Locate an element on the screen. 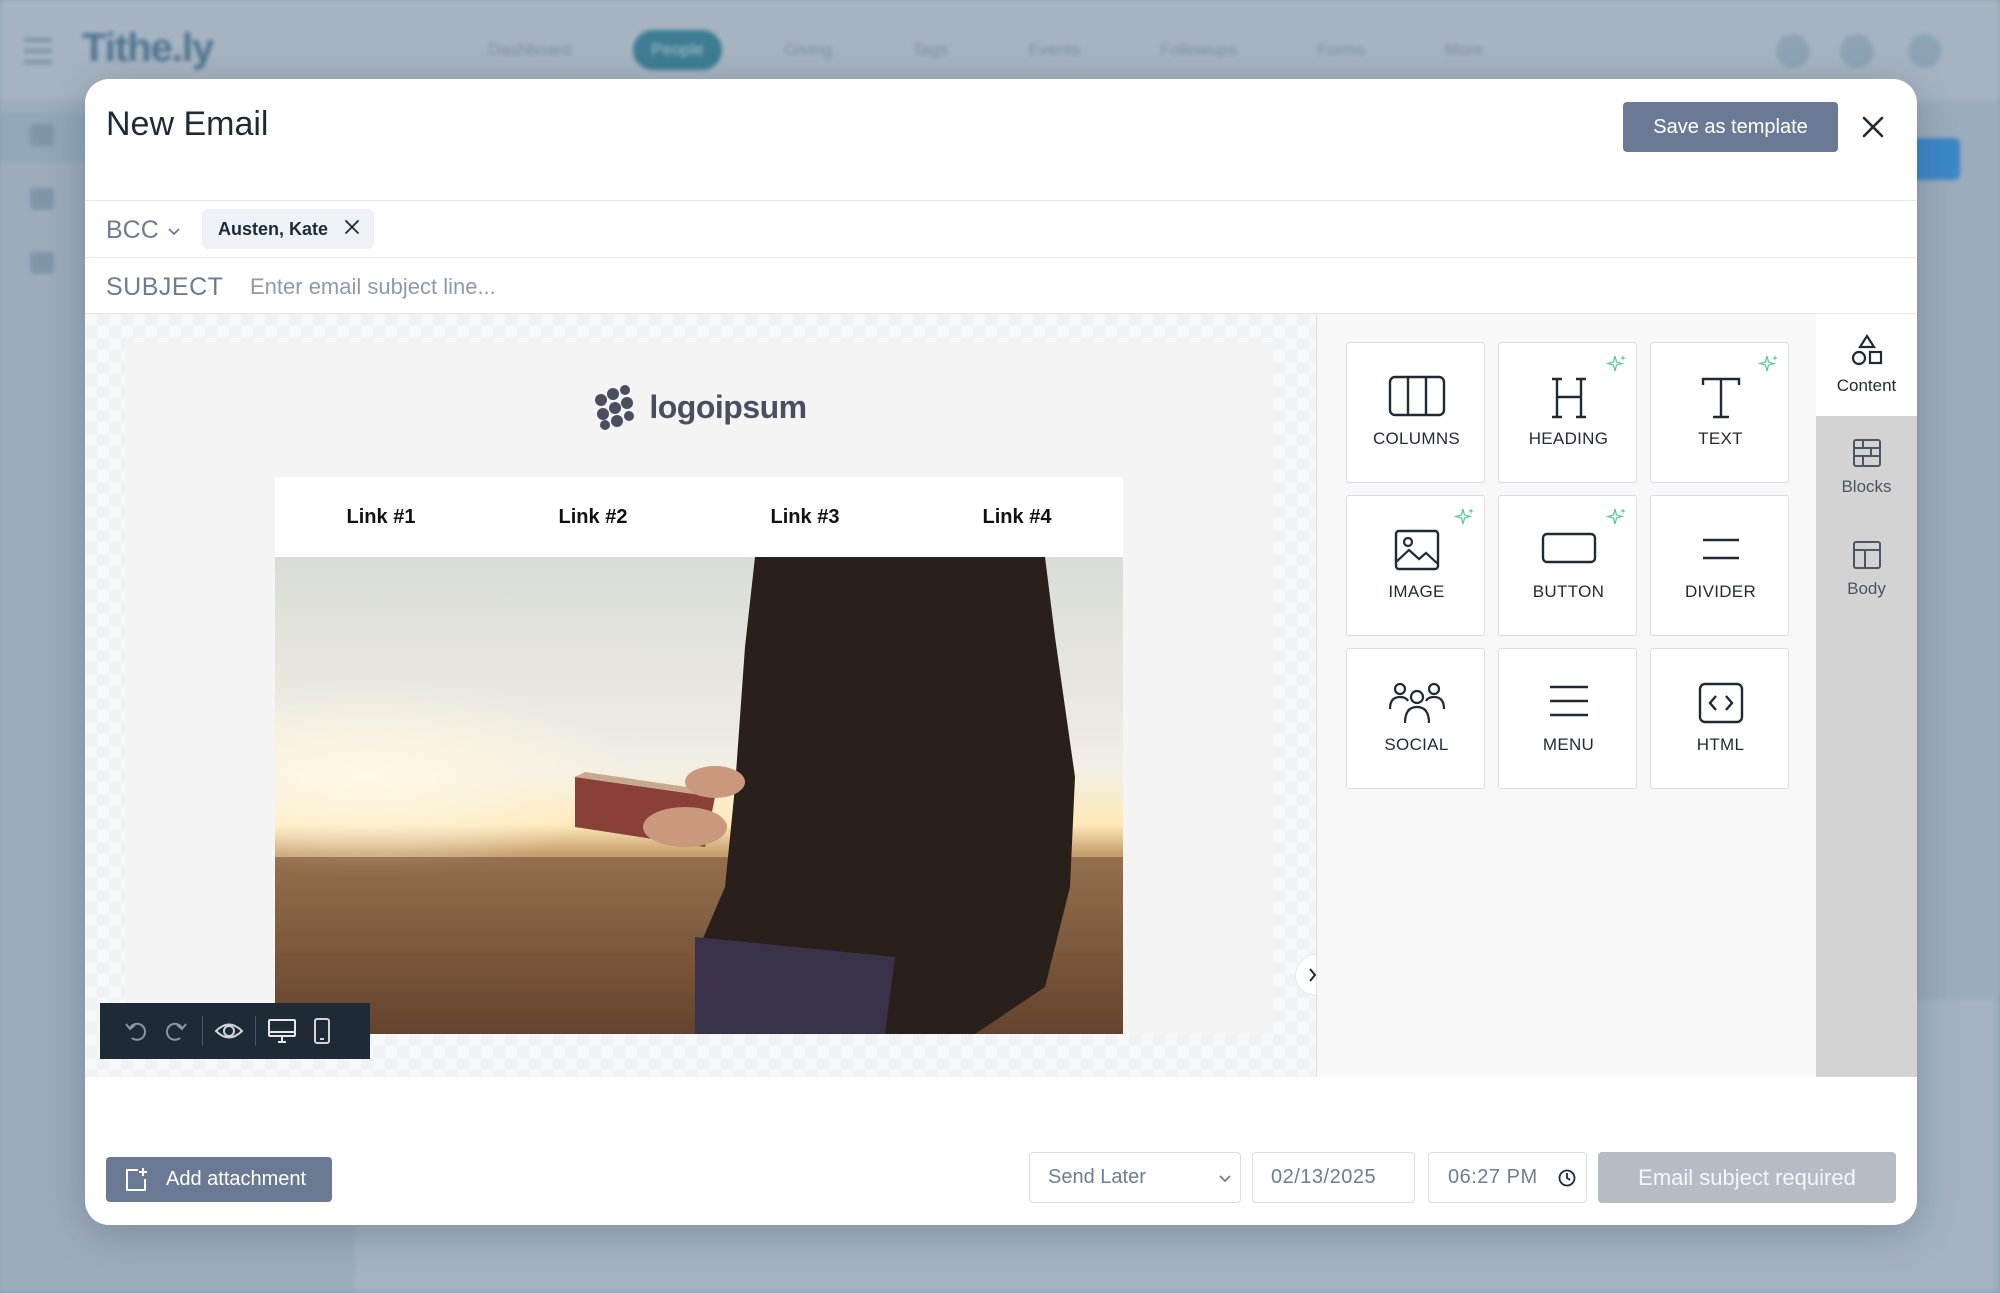 The height and width of the screenshot is (1293, 2000). tile-label: DIVIDER is located at coordinates (1720, 592).